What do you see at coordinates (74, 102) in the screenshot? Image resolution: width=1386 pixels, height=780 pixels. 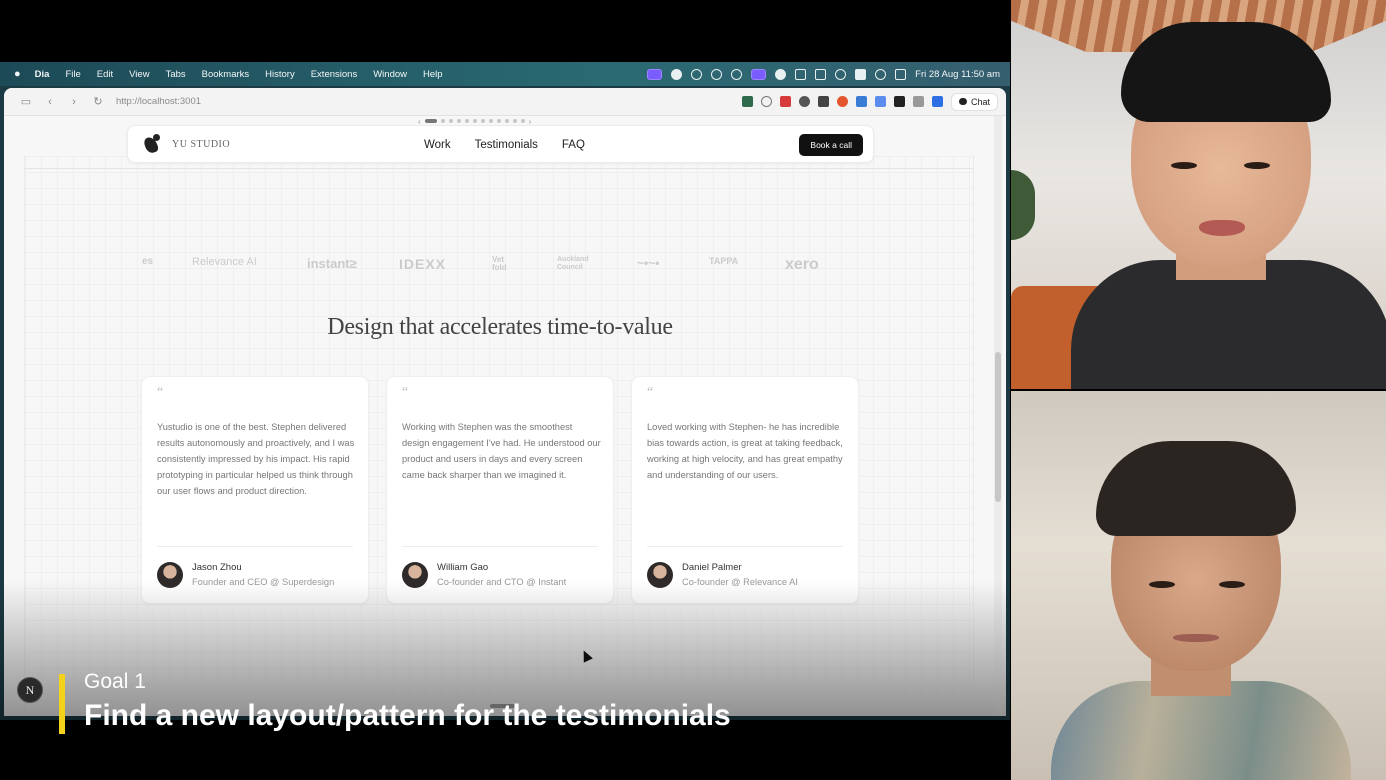 I see `forward-icon: ›` at bounding box center [74, 102].